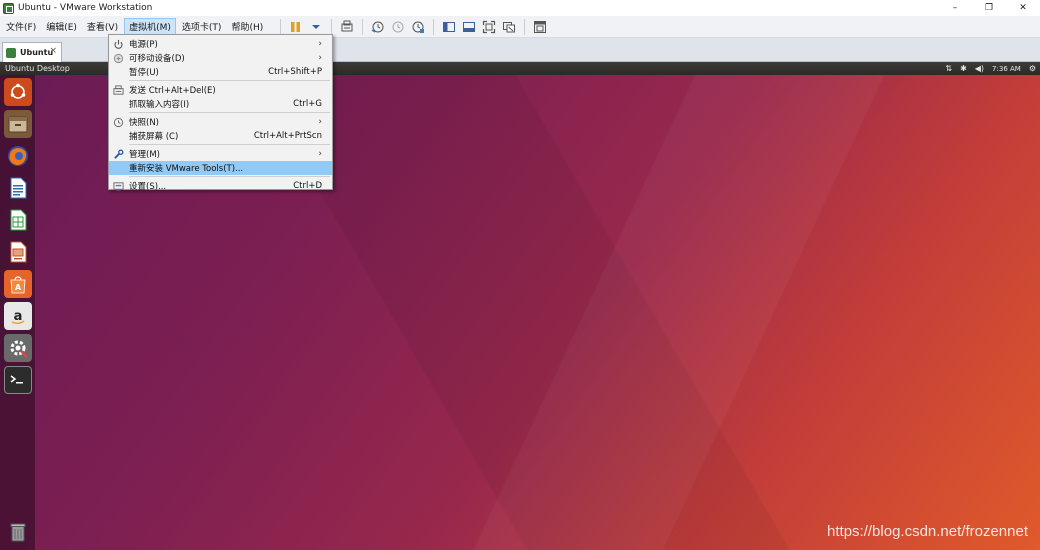 The height and width of the screenshot is (550, 1040). I want to click on snapshot-icon, so click(118, 122).